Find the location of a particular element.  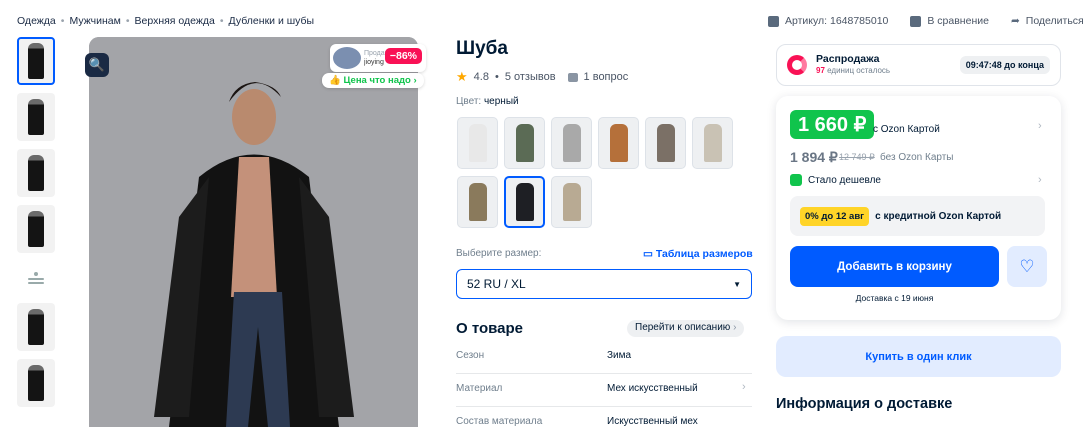

attr-name: Сезон is located at coordinates (470, 355).